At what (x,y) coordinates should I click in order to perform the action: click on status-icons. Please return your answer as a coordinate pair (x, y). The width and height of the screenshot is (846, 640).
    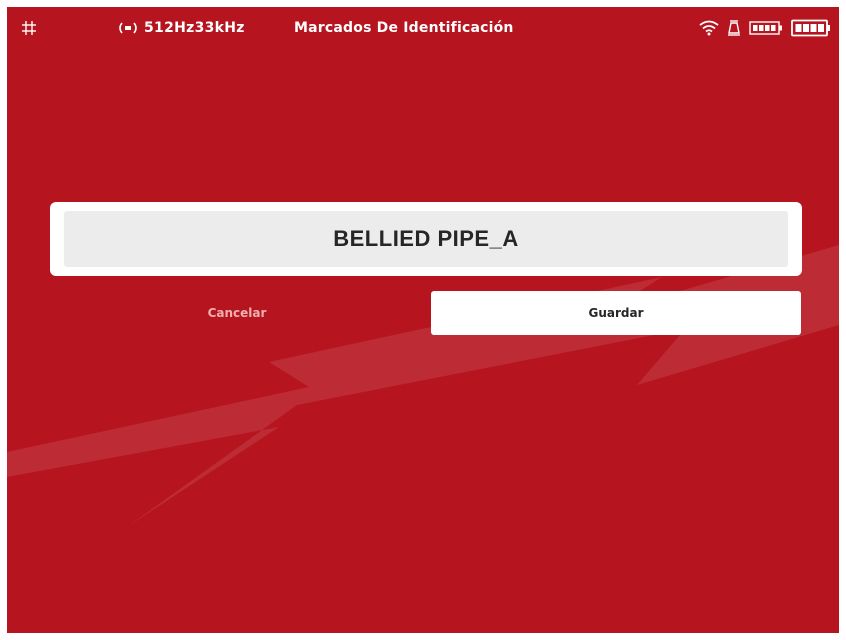
    Looking at the image, I should click on (765, 28).